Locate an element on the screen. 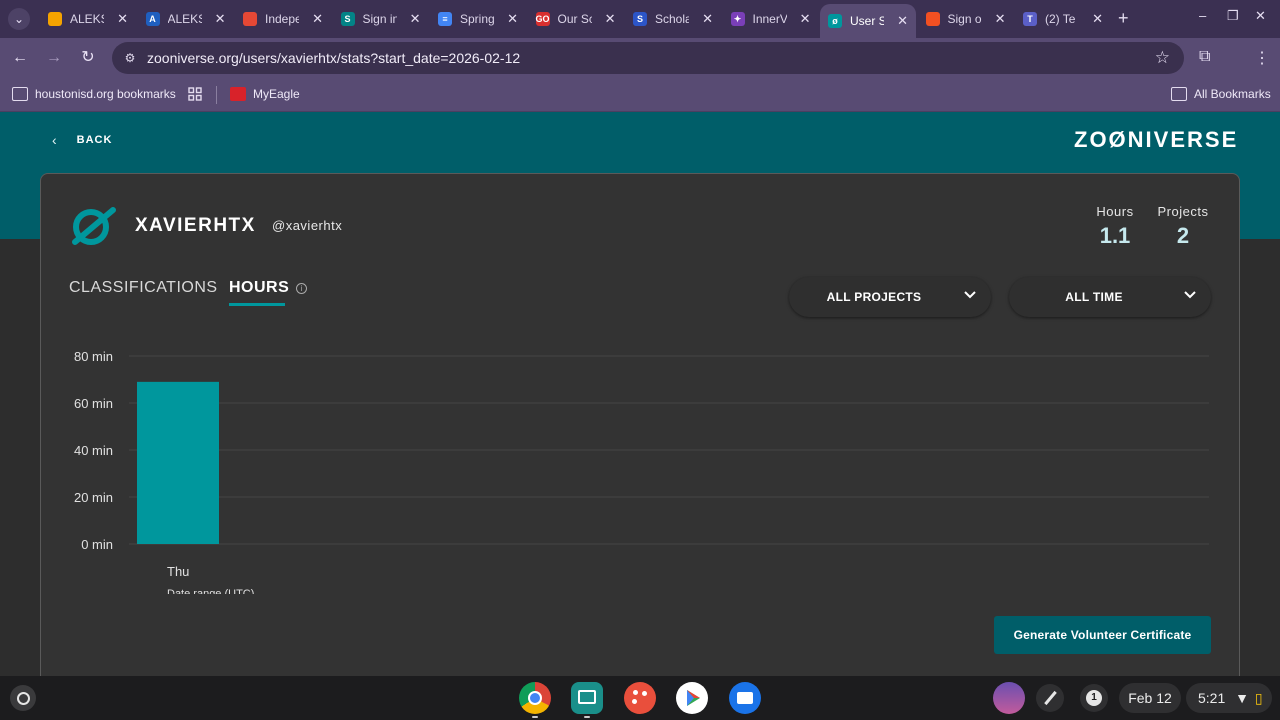  myeagle-icon is located at coordinates (238, 94).